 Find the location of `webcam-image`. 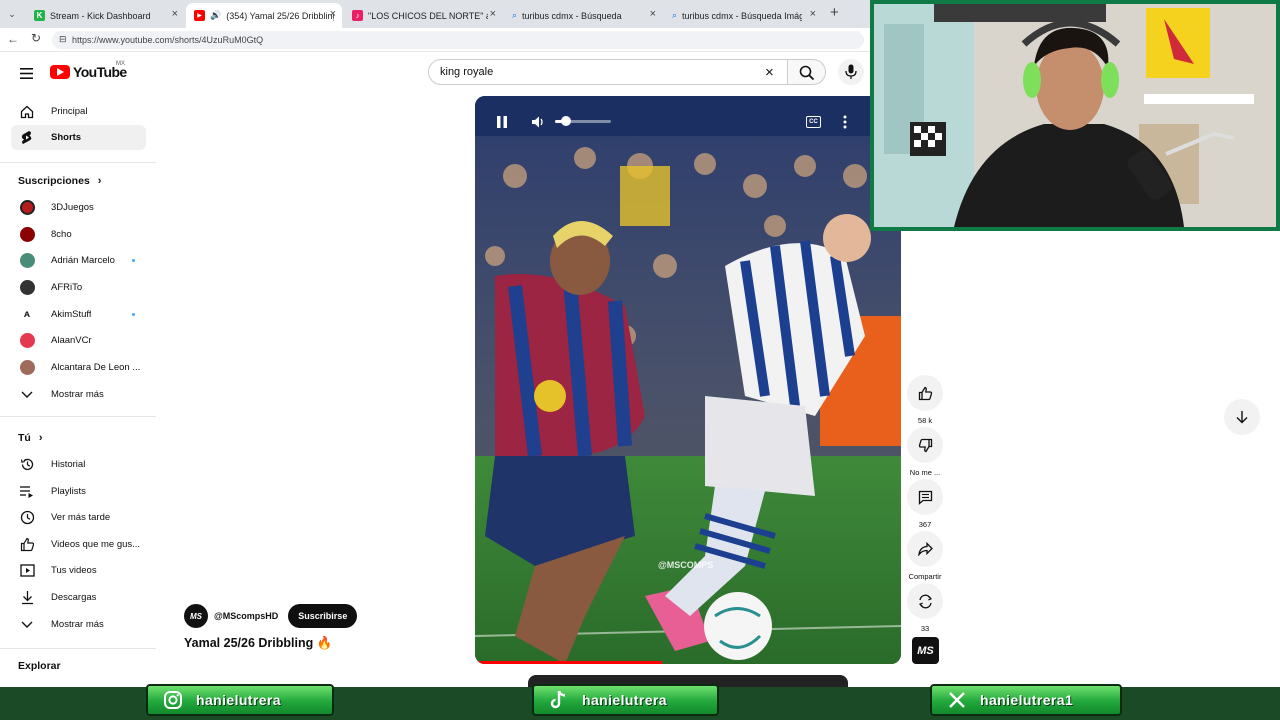

webcam-image is located at coordinates (1075, 115).